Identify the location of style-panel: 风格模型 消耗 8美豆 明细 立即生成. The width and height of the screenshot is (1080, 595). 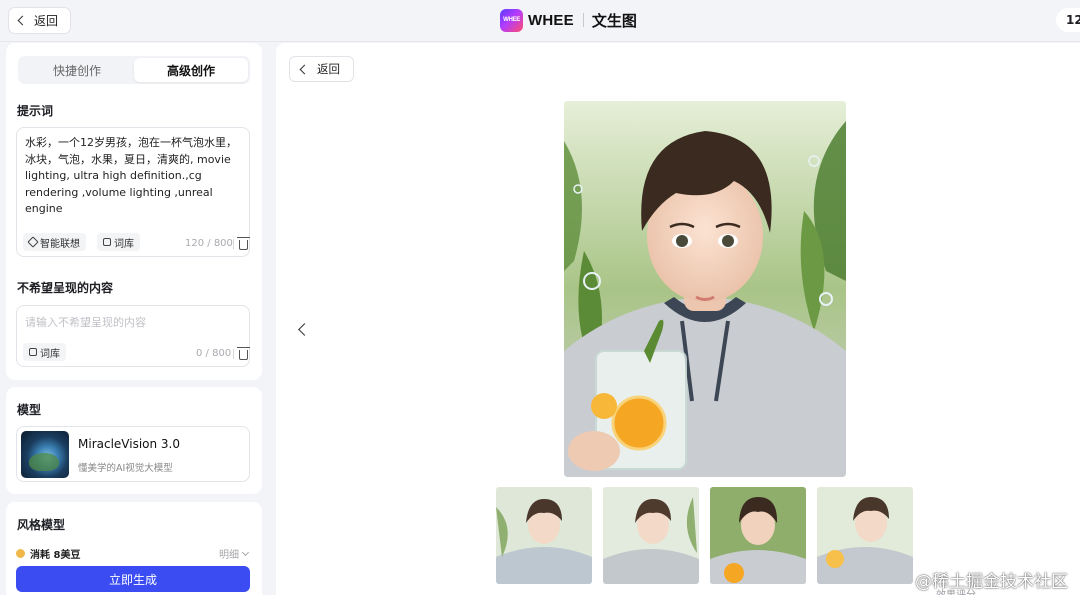
(134, 548).